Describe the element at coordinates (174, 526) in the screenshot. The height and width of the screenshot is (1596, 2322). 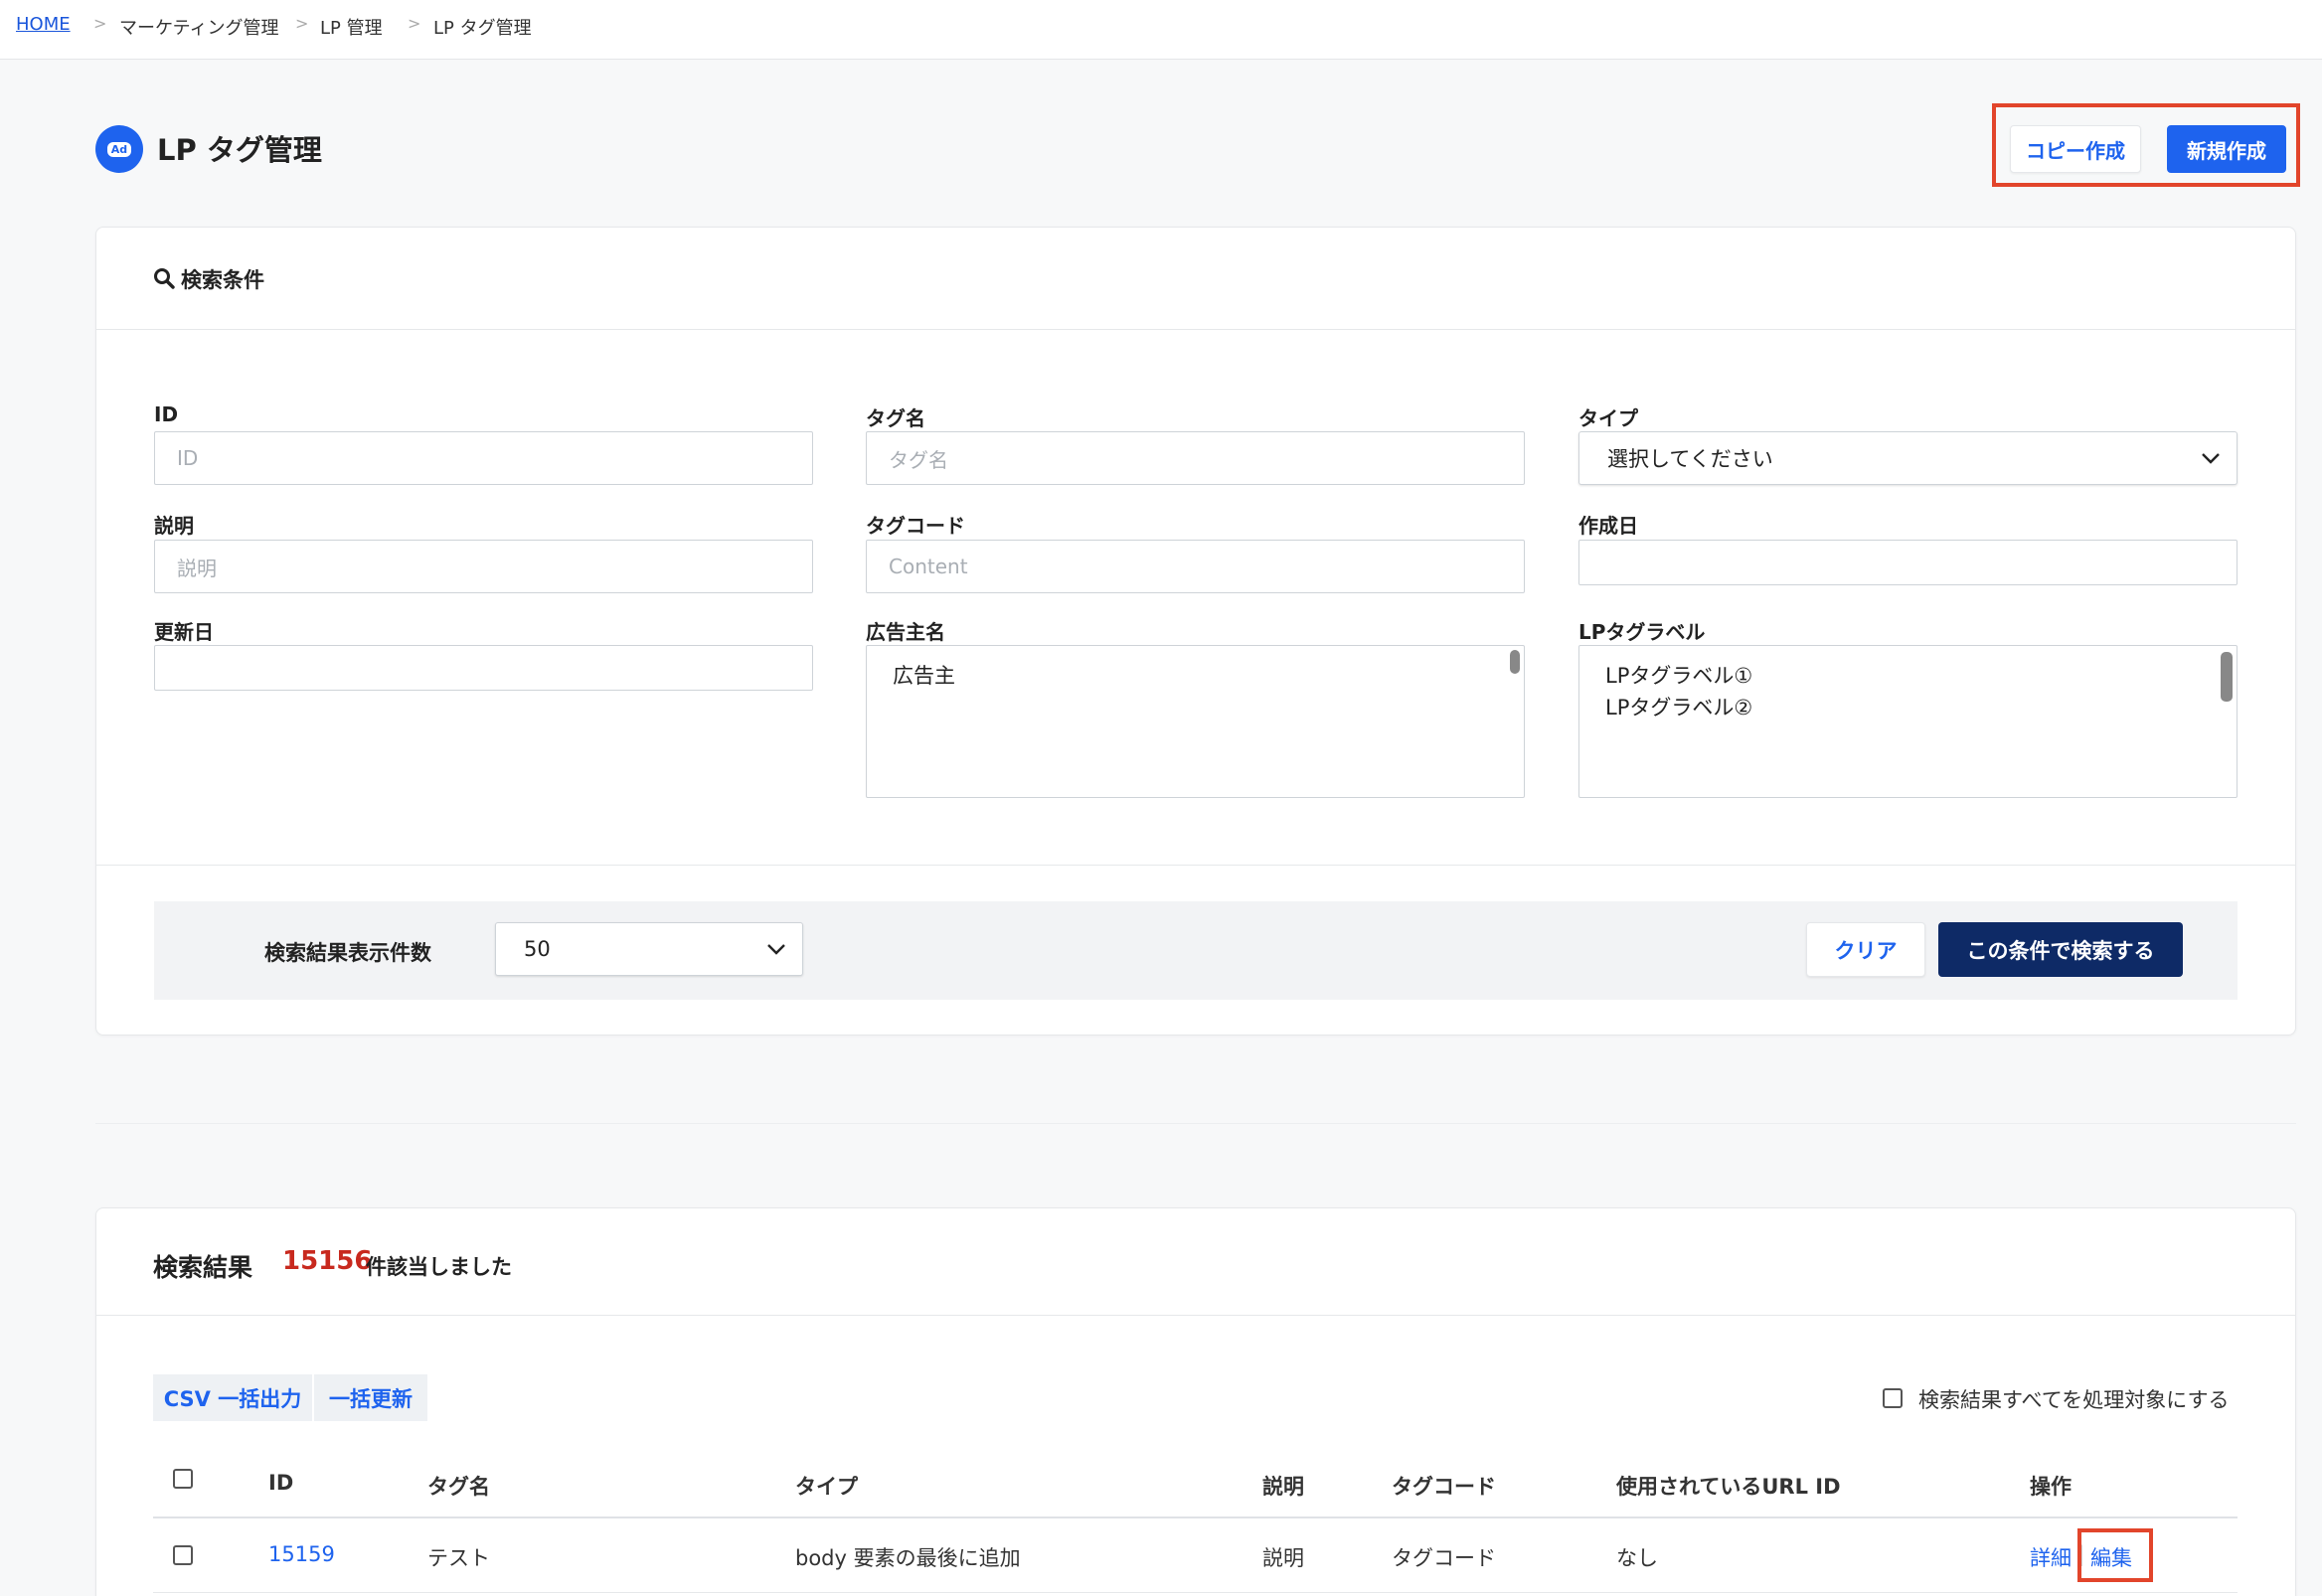
I see `description-label: 説明` at that location.